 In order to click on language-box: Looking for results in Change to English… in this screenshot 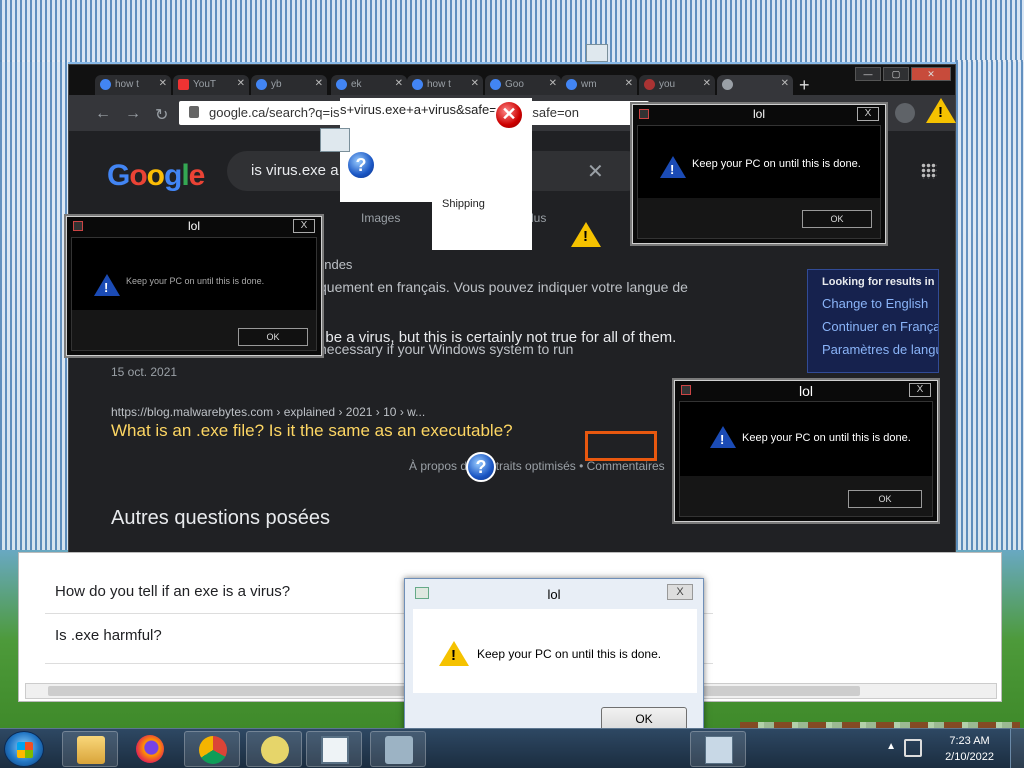, I will do `click(873, 321)`.